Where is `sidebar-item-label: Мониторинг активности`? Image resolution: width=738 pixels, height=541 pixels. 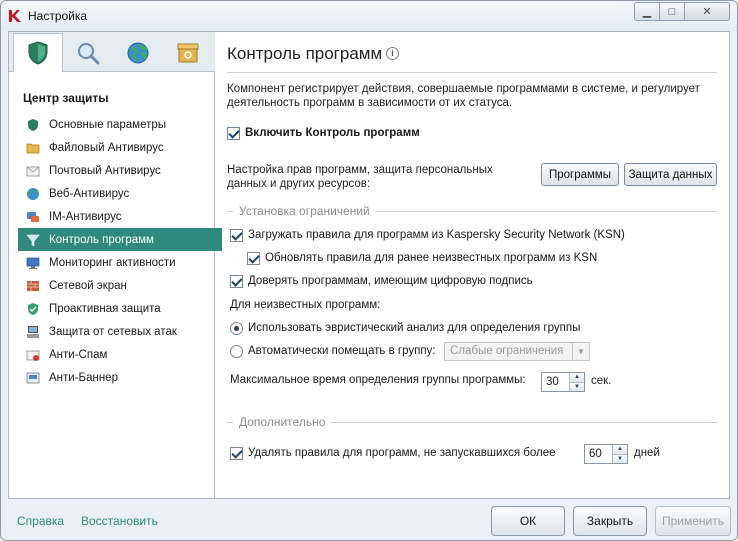
sidebar-item-label: Мониторинг активности is located at coordinates (112, 262).